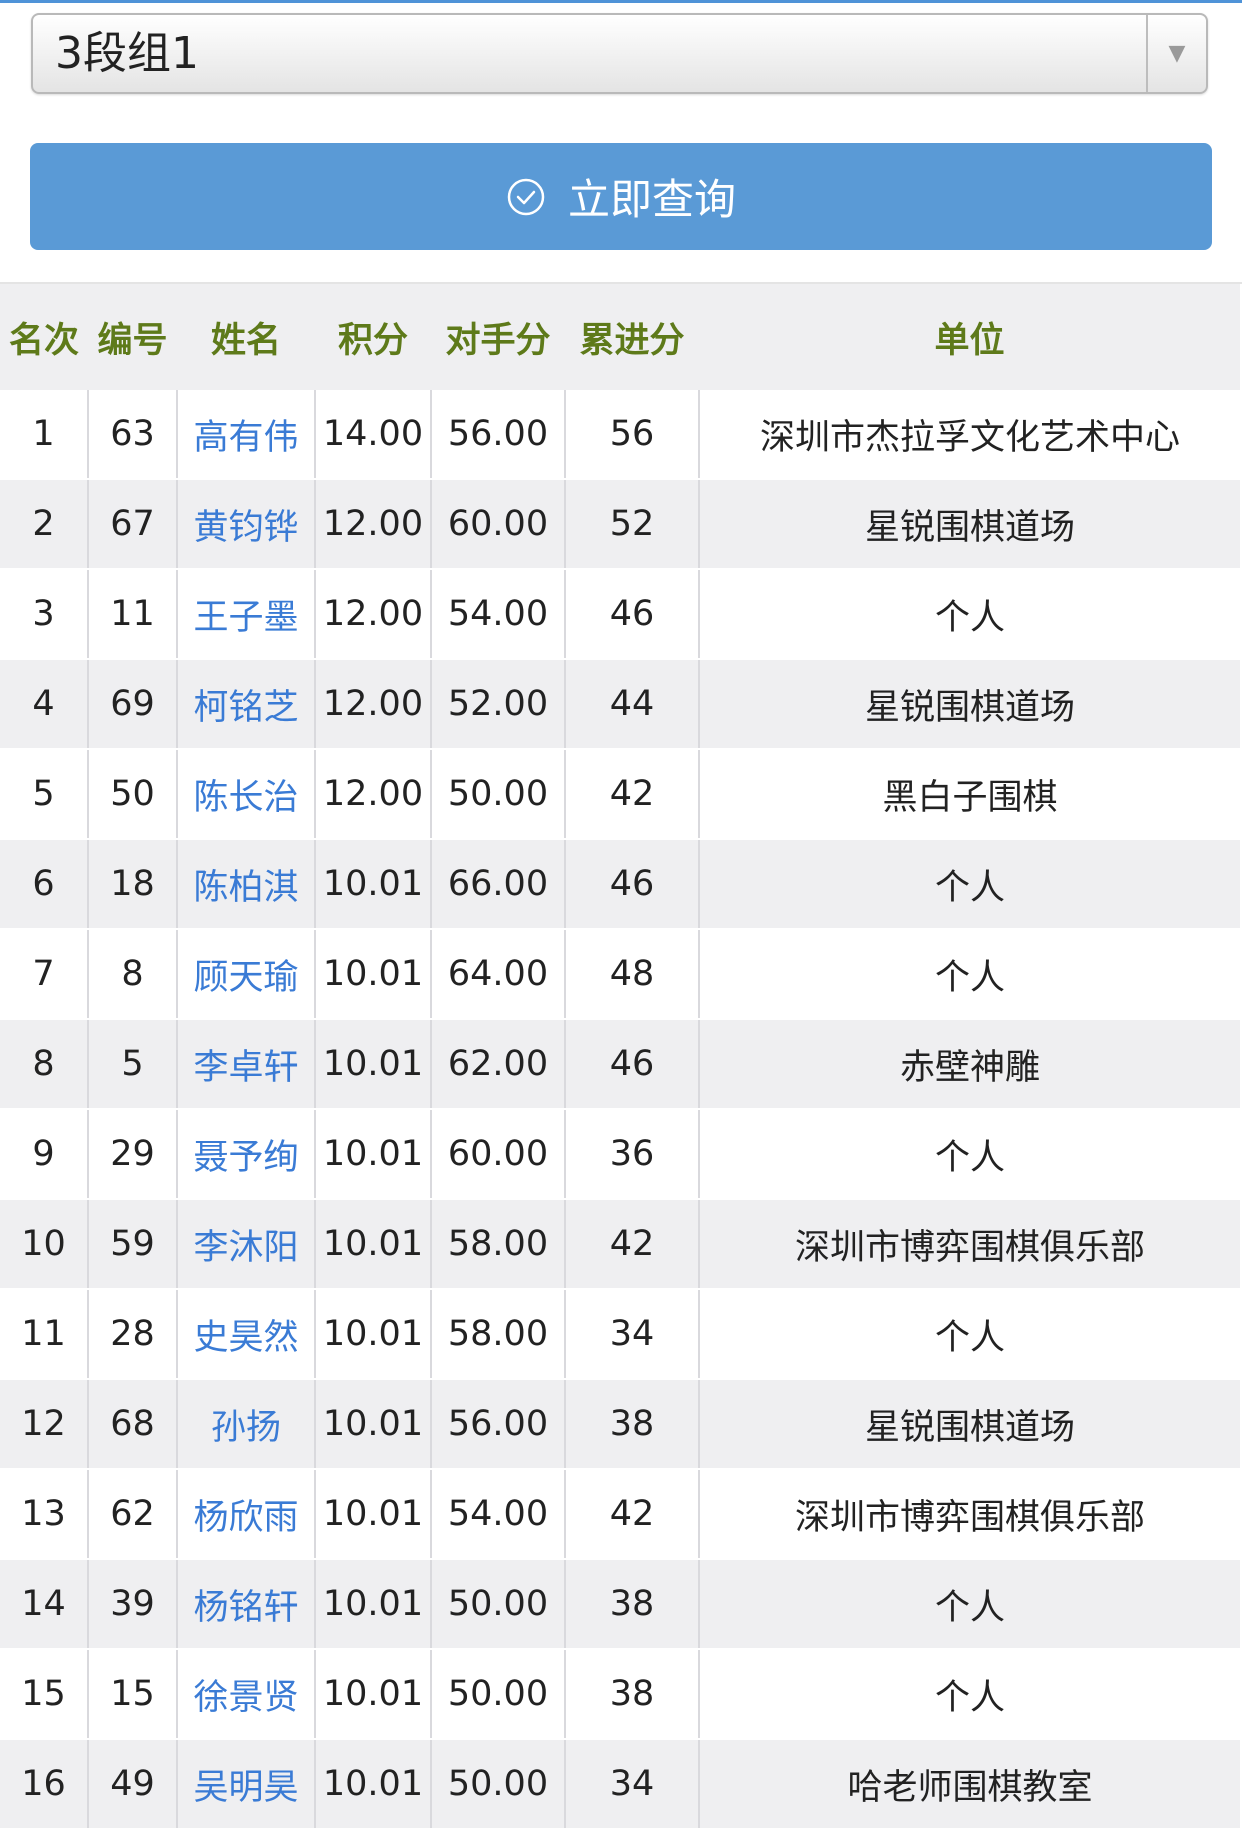  I want to click on table-row: 7 8 顾天瑜 10.01 64.00 48 个人, so click(620, 974).